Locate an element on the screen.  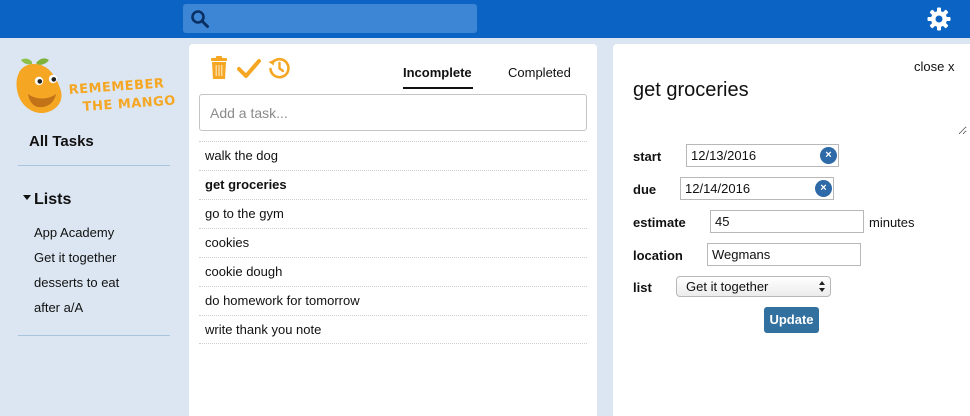
task-row-selected: get groceries is located at coordinates (393, 184).